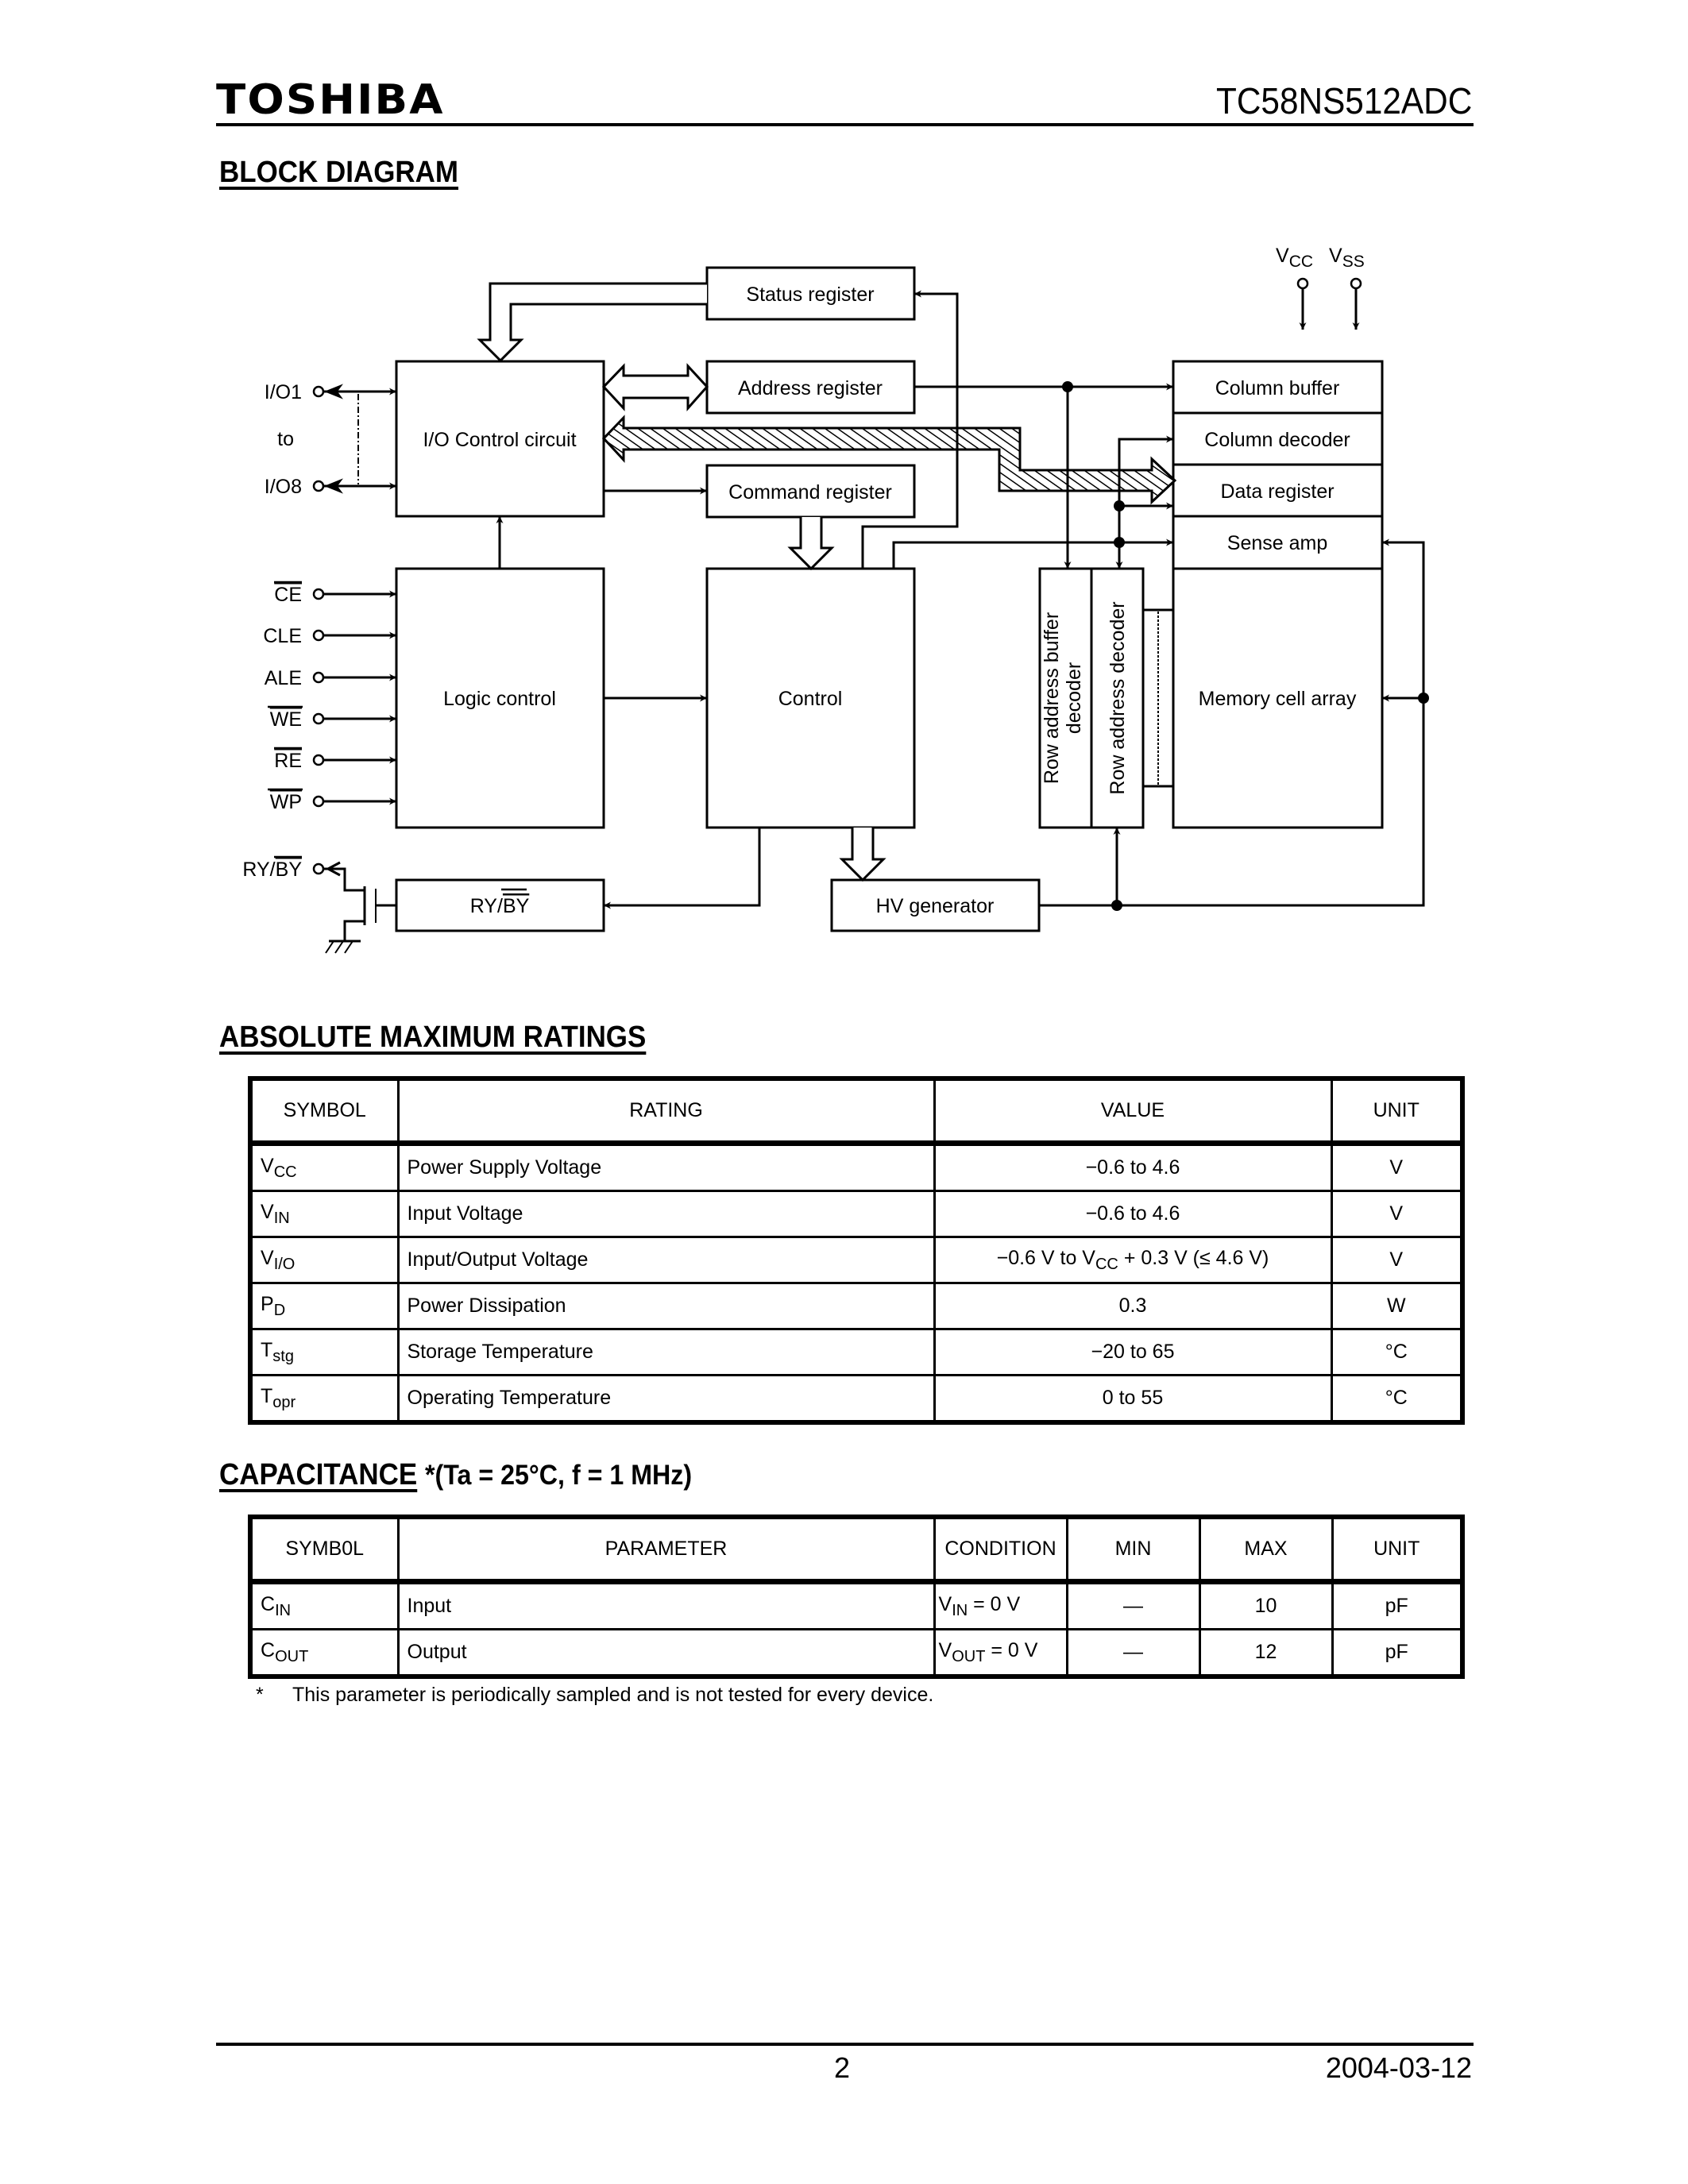 The height and width of the screenshot is (2184, 1688). What do you see at coordinates (856, 1167) in the screenshot?
I see `table-row: VCC Power Supply Voltage −0.6 to 4.6 V` at bounding box center [856, 1167].